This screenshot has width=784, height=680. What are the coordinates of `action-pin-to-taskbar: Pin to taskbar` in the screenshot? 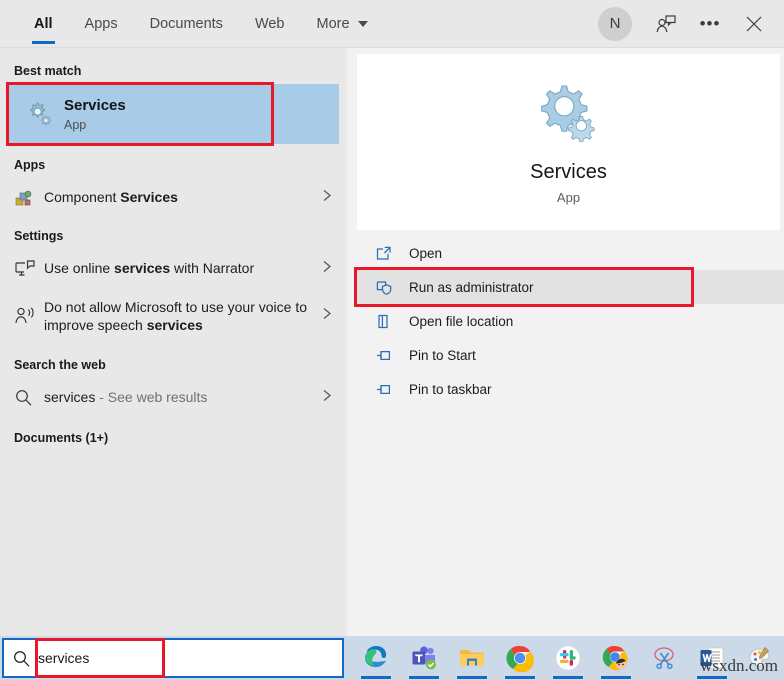 It's located at (570, 389).